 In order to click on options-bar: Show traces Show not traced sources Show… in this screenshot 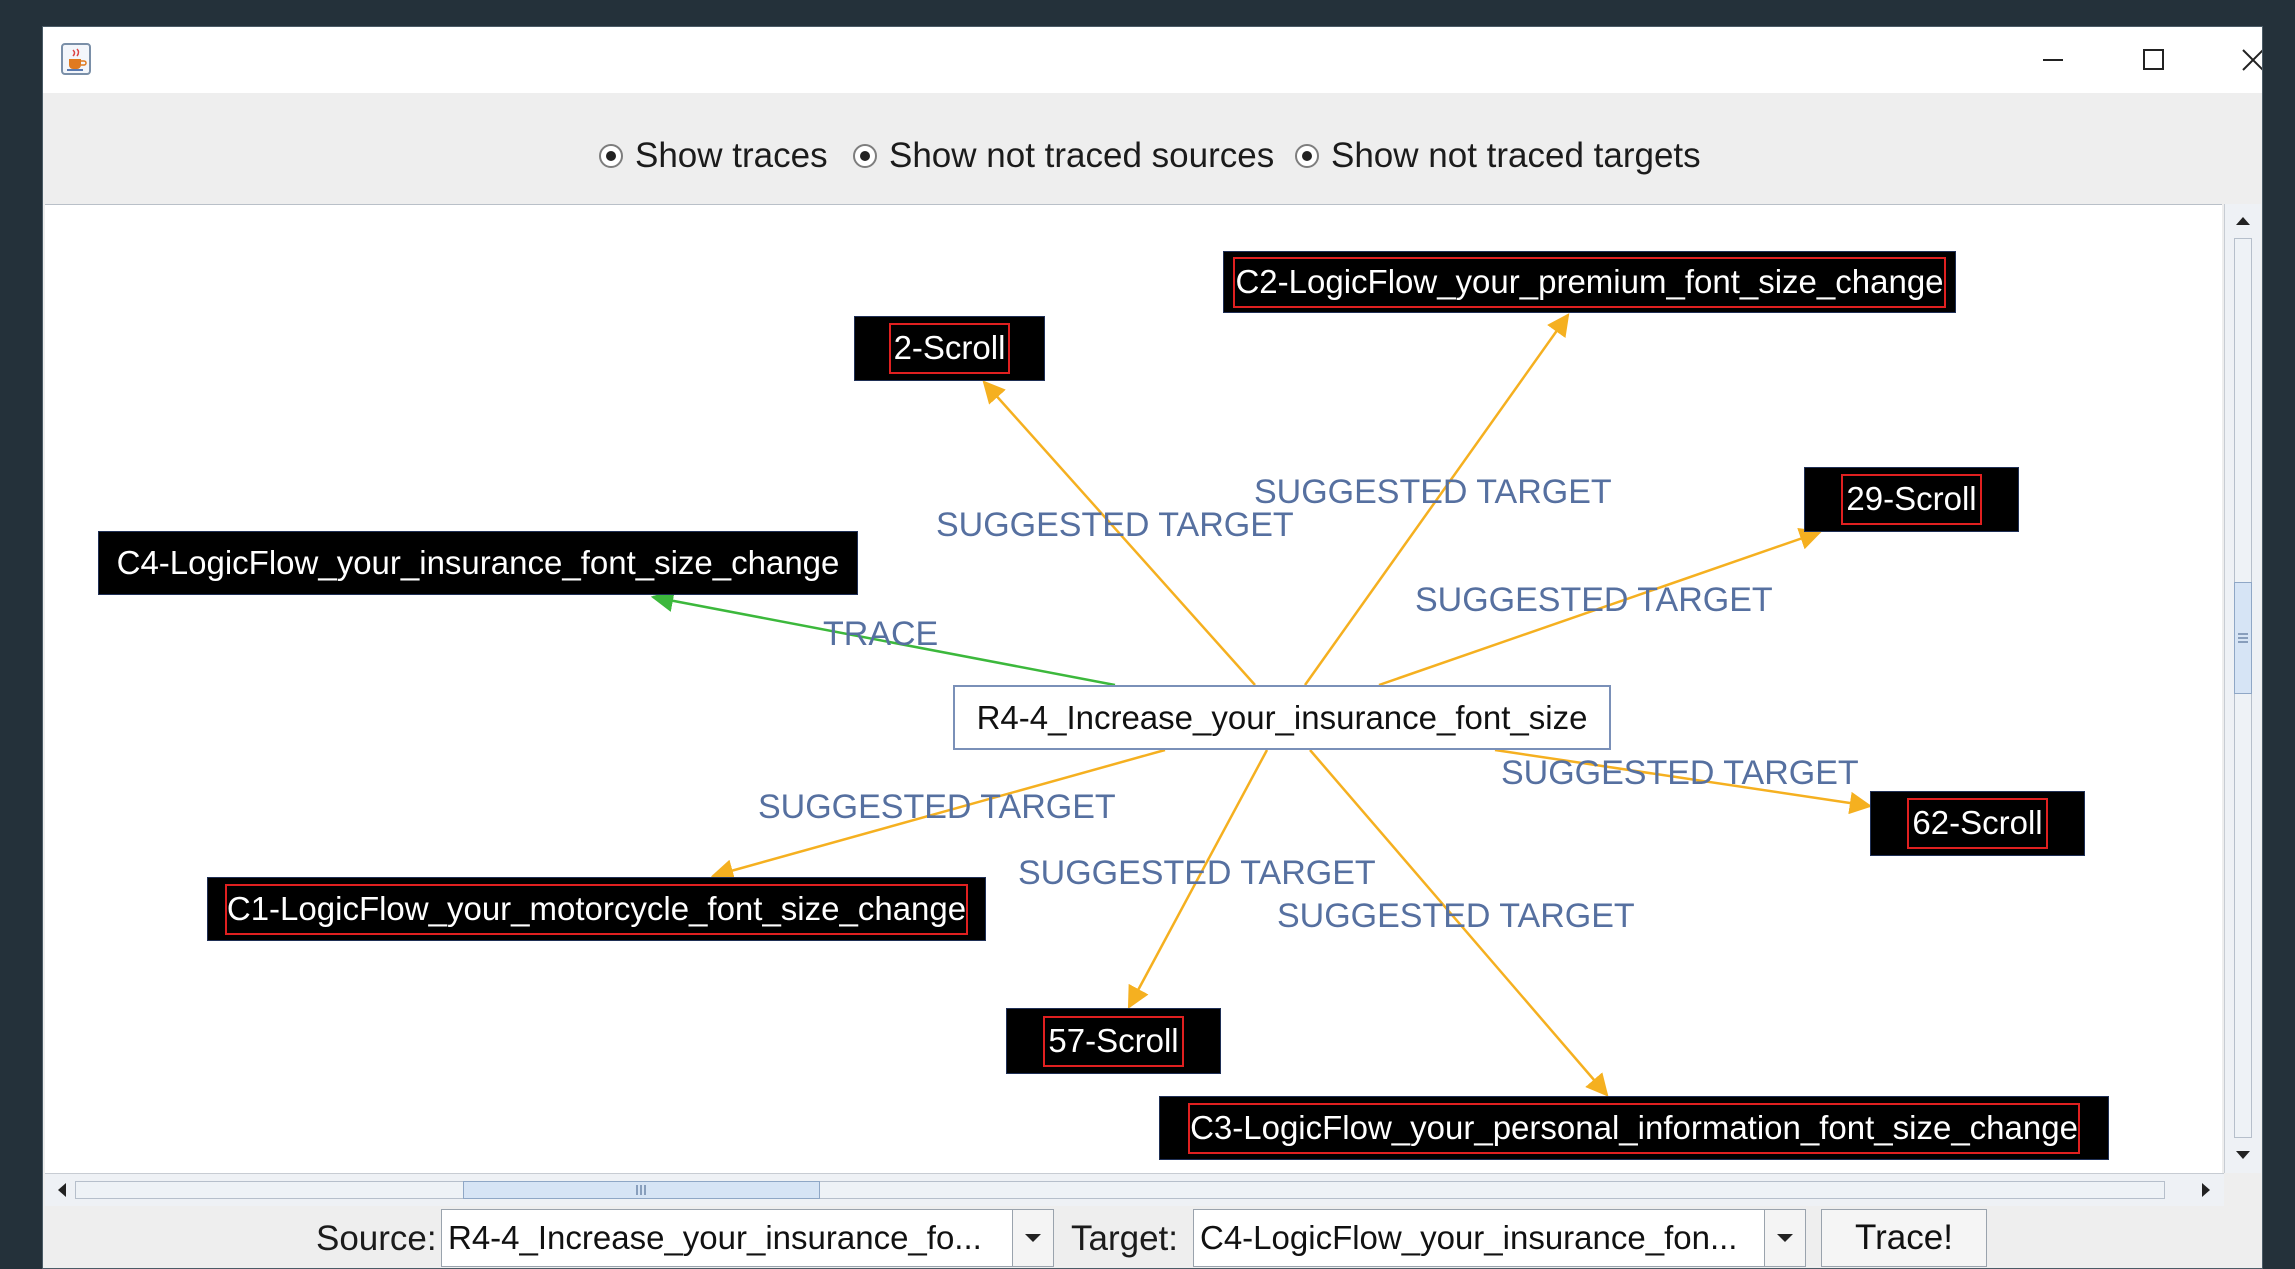, I will do `click(1152, 148)`.